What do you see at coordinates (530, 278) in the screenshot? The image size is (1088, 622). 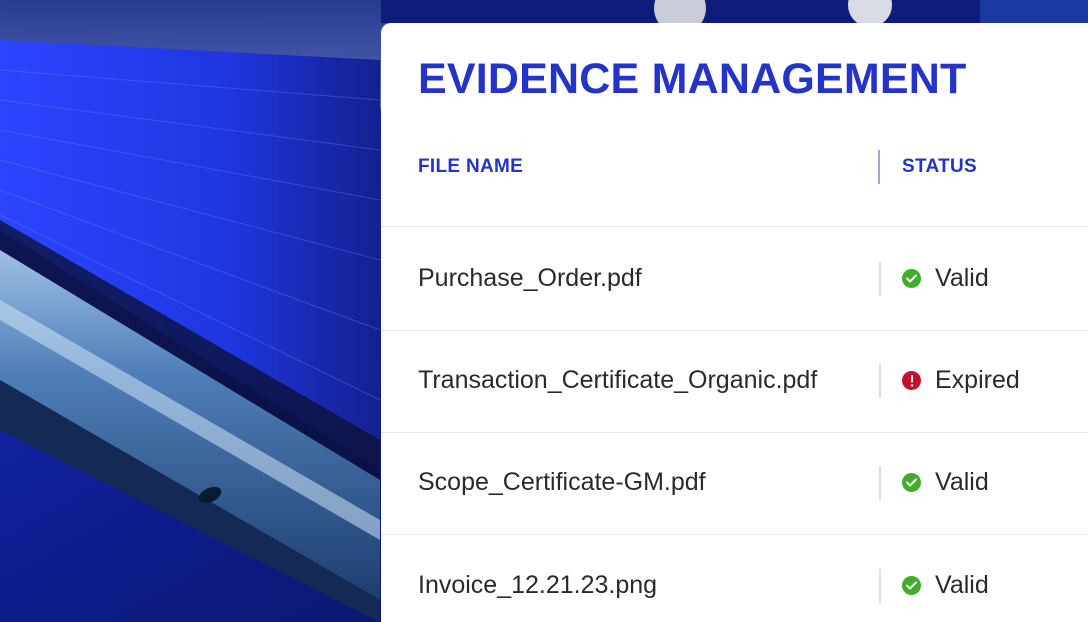 I see `file-name-cell: Purchase_Order.pdf` at bounding box center [530, 278].